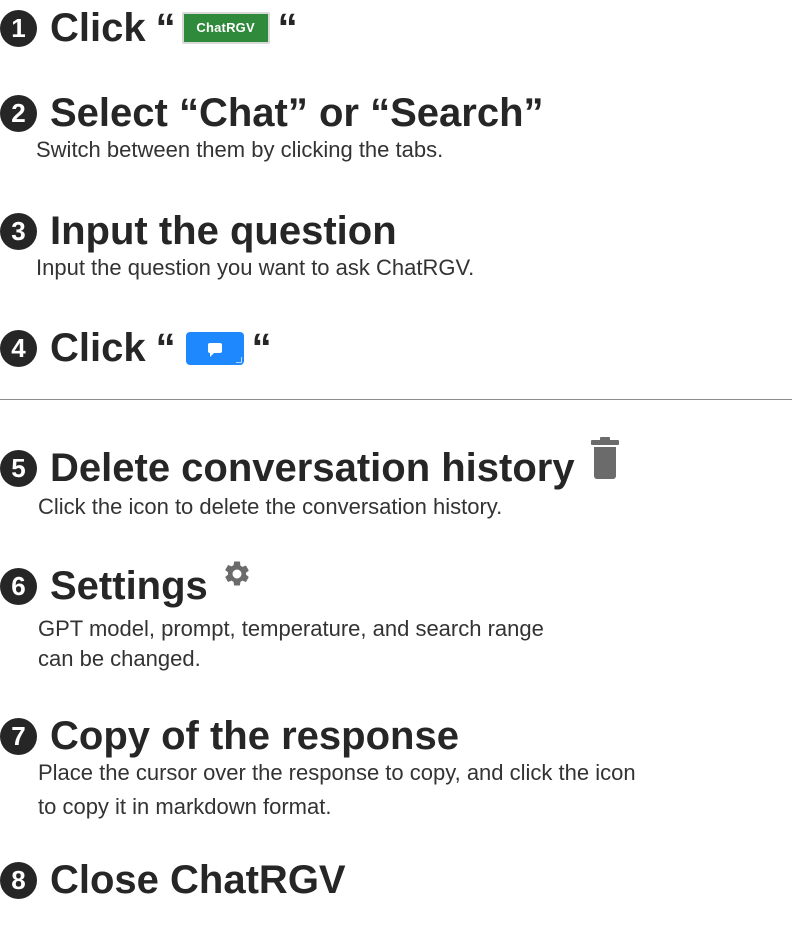 This screenshot has width=792, height=927. Describe the element at coordinates (129, 586) in the screenshot. I see `step-6-title: Settings` at that location.